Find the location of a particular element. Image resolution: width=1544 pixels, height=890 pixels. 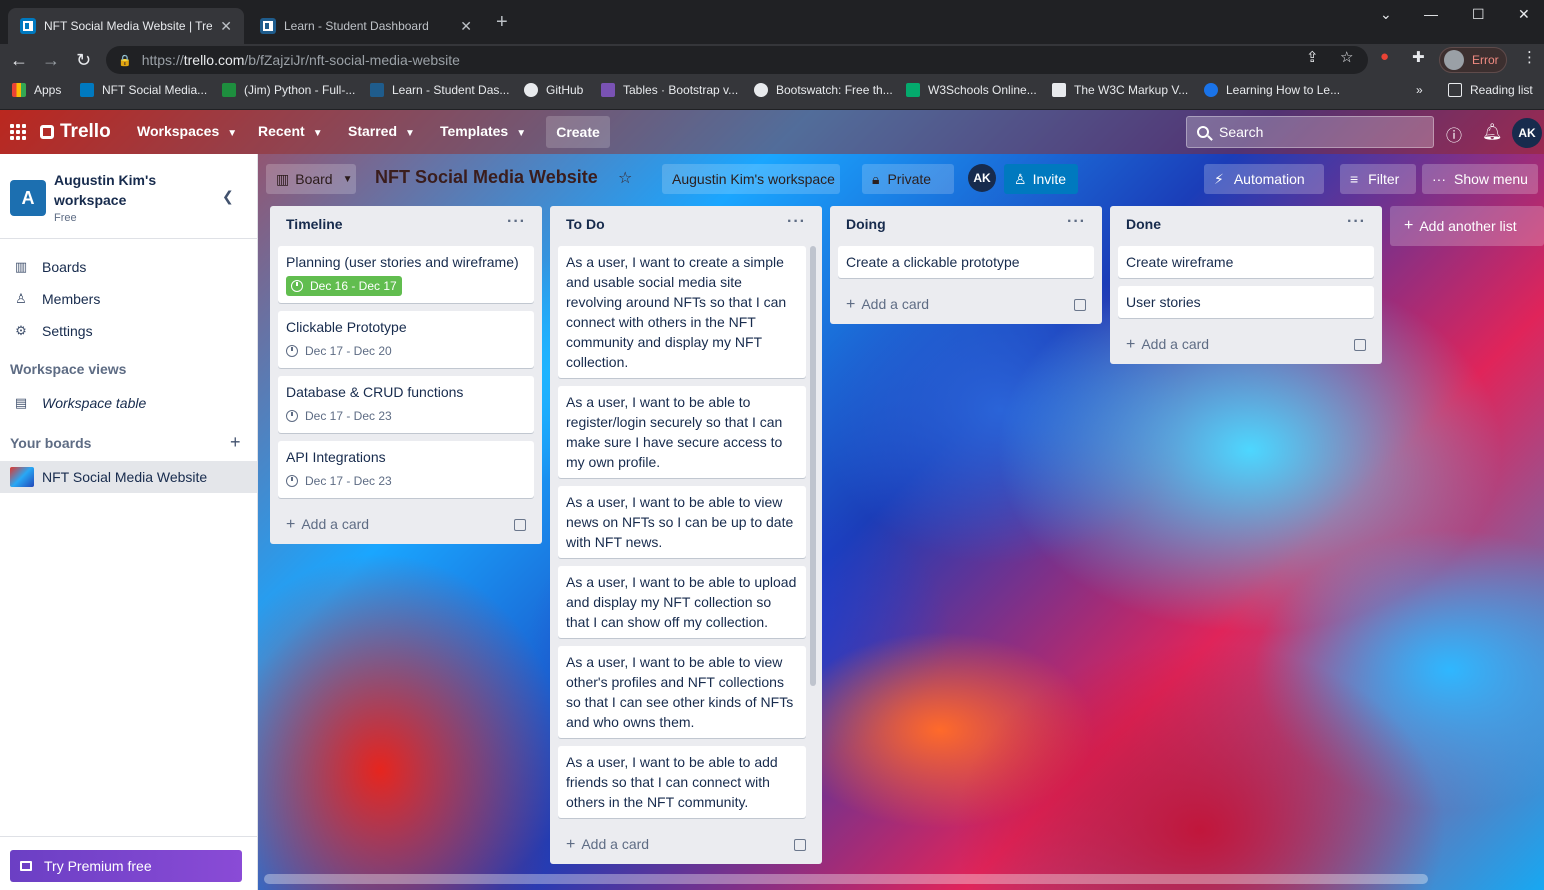

nav-workspaces: Workspaces ▼ is located at coordinates (187, 131).